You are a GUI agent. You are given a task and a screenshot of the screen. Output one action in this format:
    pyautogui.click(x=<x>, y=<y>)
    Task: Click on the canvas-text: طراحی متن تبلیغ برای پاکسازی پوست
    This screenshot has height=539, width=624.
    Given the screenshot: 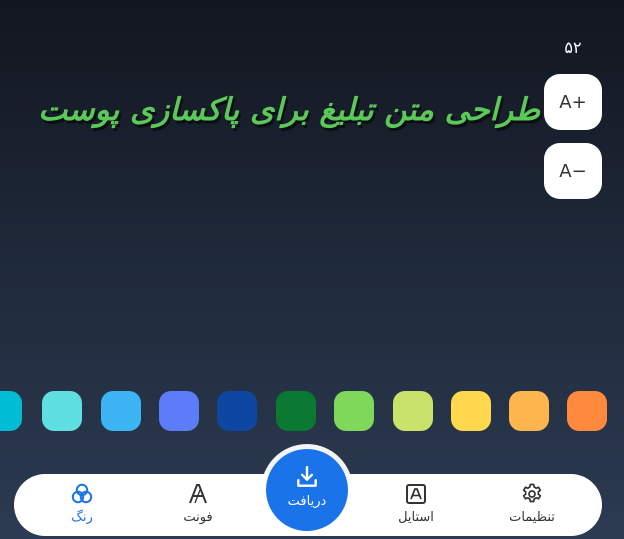 What is the action you would take?
    pyautogui.click(x=289, y=110)
    